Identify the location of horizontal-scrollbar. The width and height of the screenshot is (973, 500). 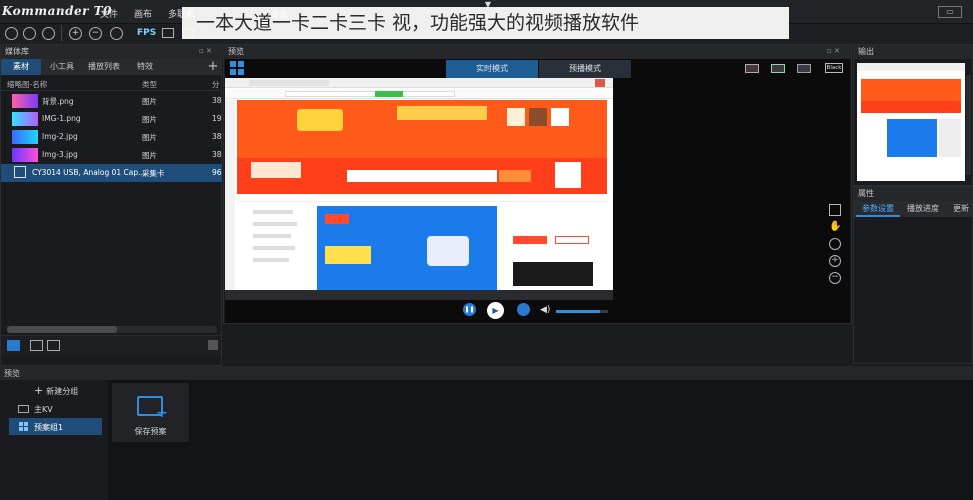
(112, 329).